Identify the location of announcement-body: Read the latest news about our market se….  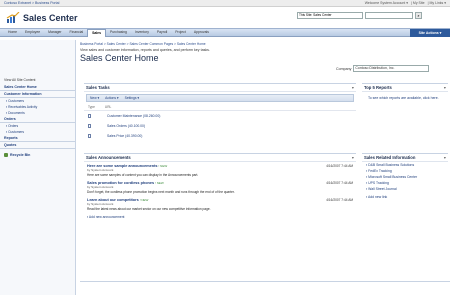
(149, 209).